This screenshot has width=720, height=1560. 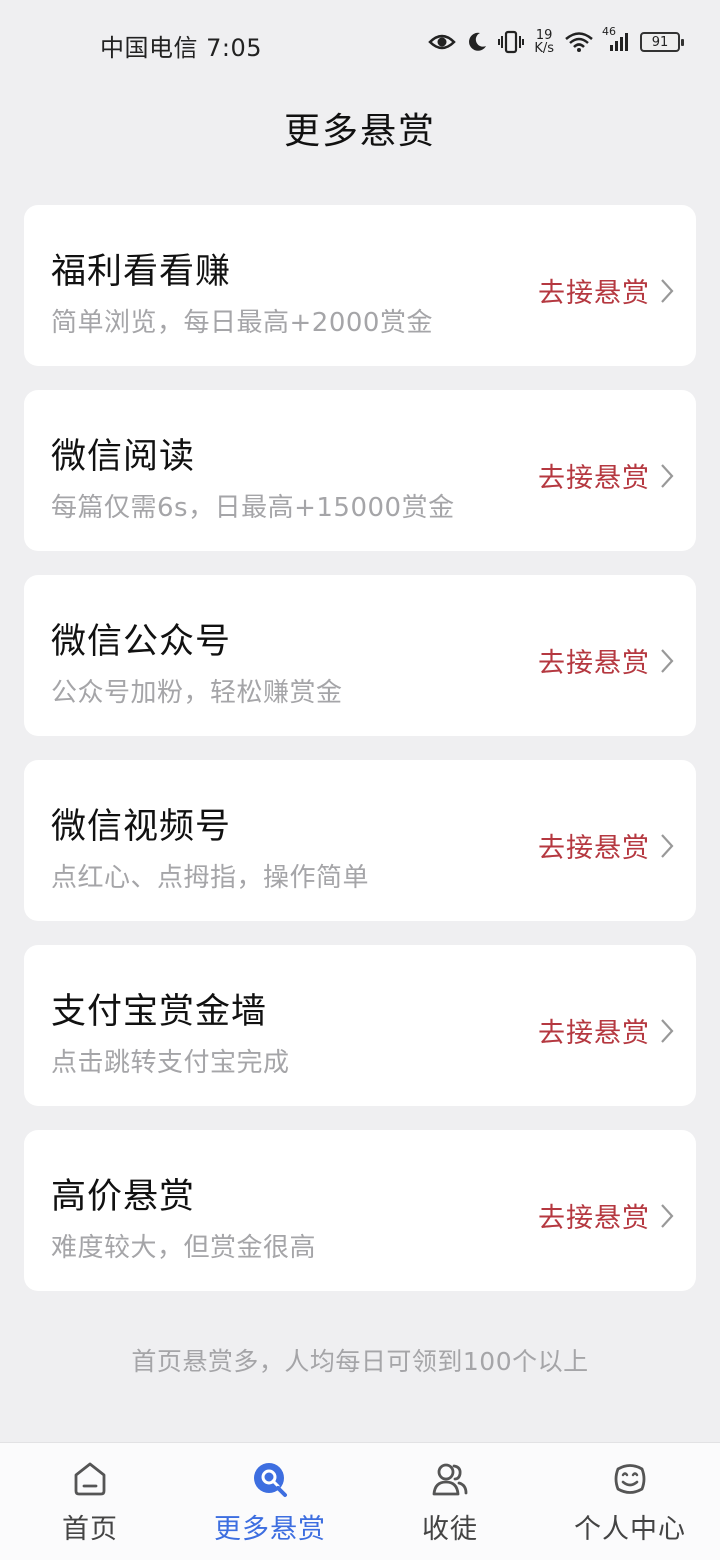 I want to click on net-speed: 19 K/s, so click(x=544, y=42).